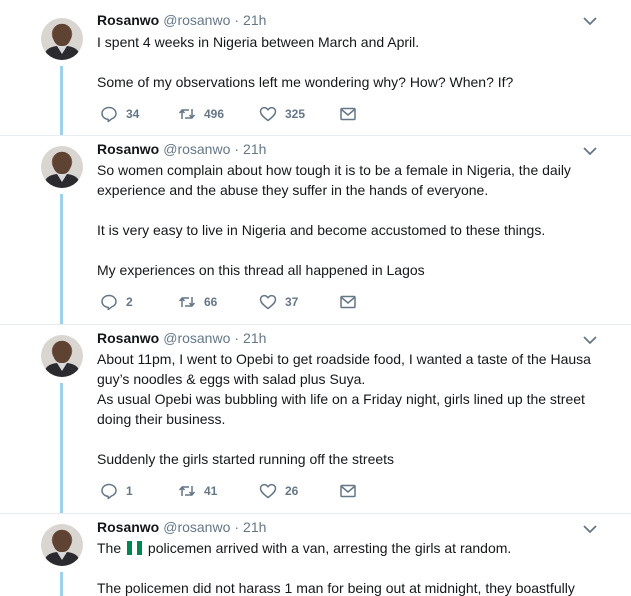 The width and height of the screenshot is (631, 596). What do you see at coordinates (295, 114) in the screenshot?
I see `like-count: 325` at bounding box center [295, 114].